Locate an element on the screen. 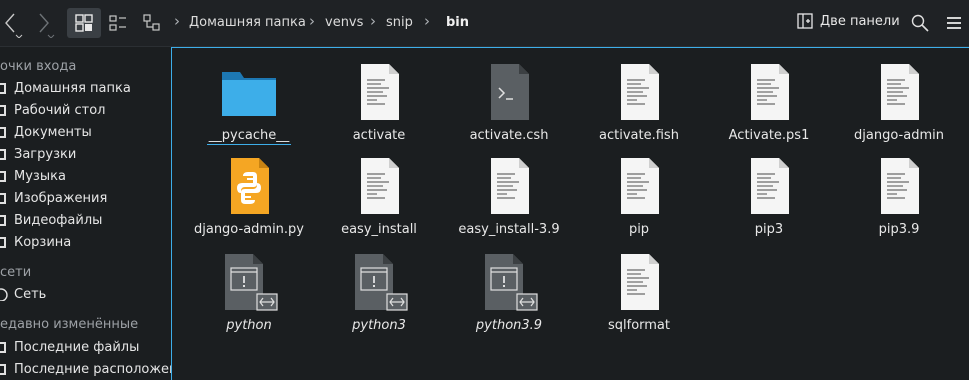  file-item: easy_install-3.9 is located at coordinates (509, 195).